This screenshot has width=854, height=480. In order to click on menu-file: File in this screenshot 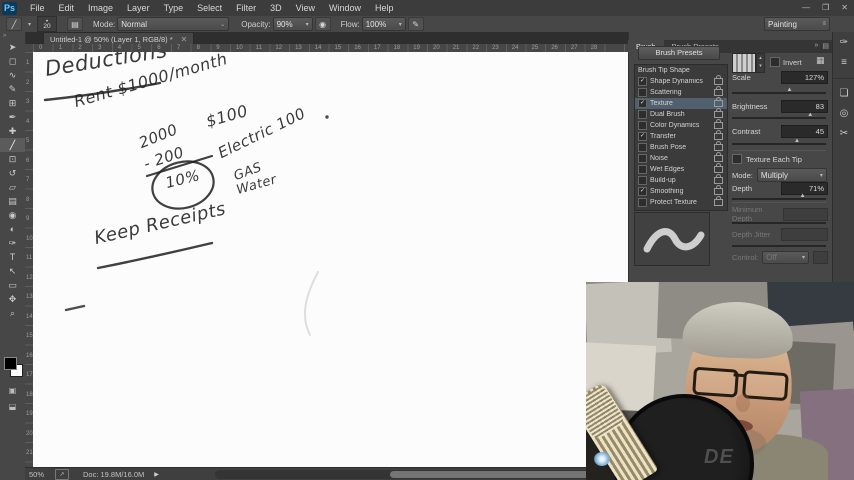, I will do `click(37, 8)`.